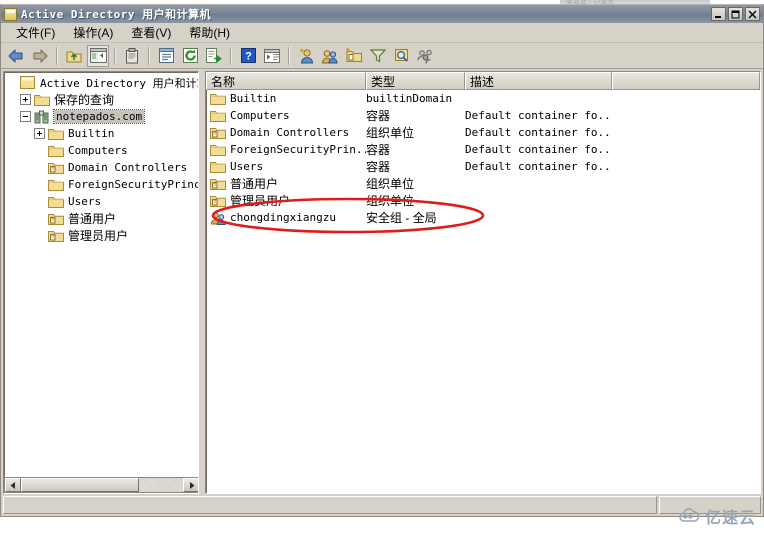  I want to click on new-user-icon, so click(306, 56).